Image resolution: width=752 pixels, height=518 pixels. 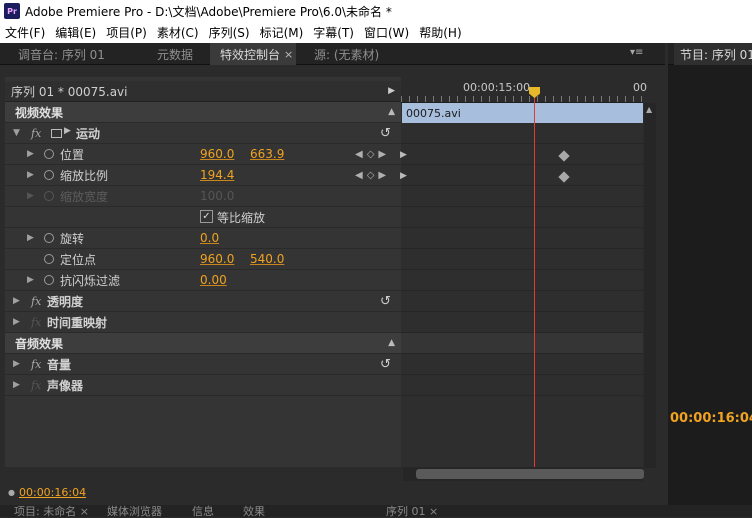 I want to click on menu-project: 项目(P), so click(x=126, y=32).